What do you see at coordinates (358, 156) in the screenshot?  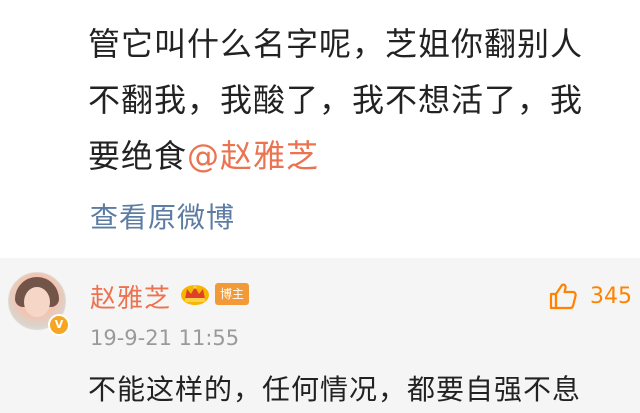 I see `post-text-line: 要绝食@赵雅芝` at bounding box center [358, 156].